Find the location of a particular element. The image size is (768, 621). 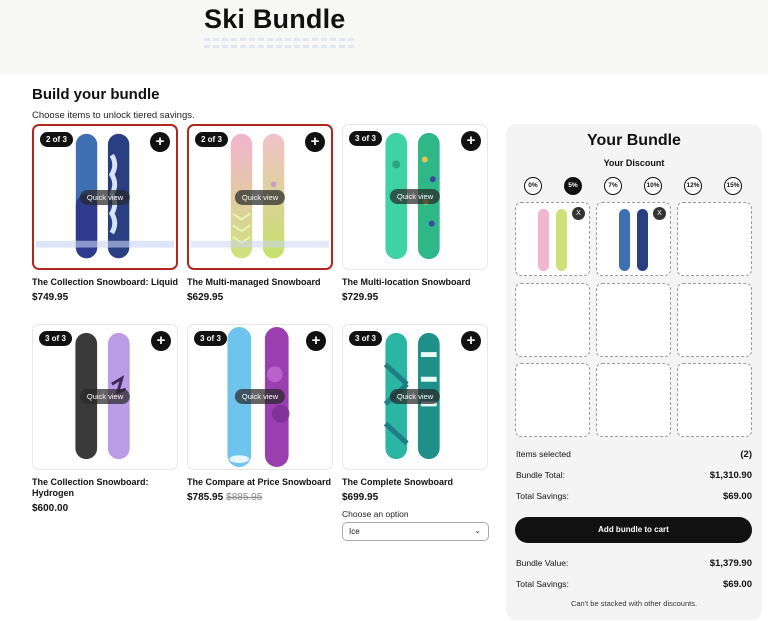

bundle-value-label: Bundle Value: is located at coordinates (542, 563).